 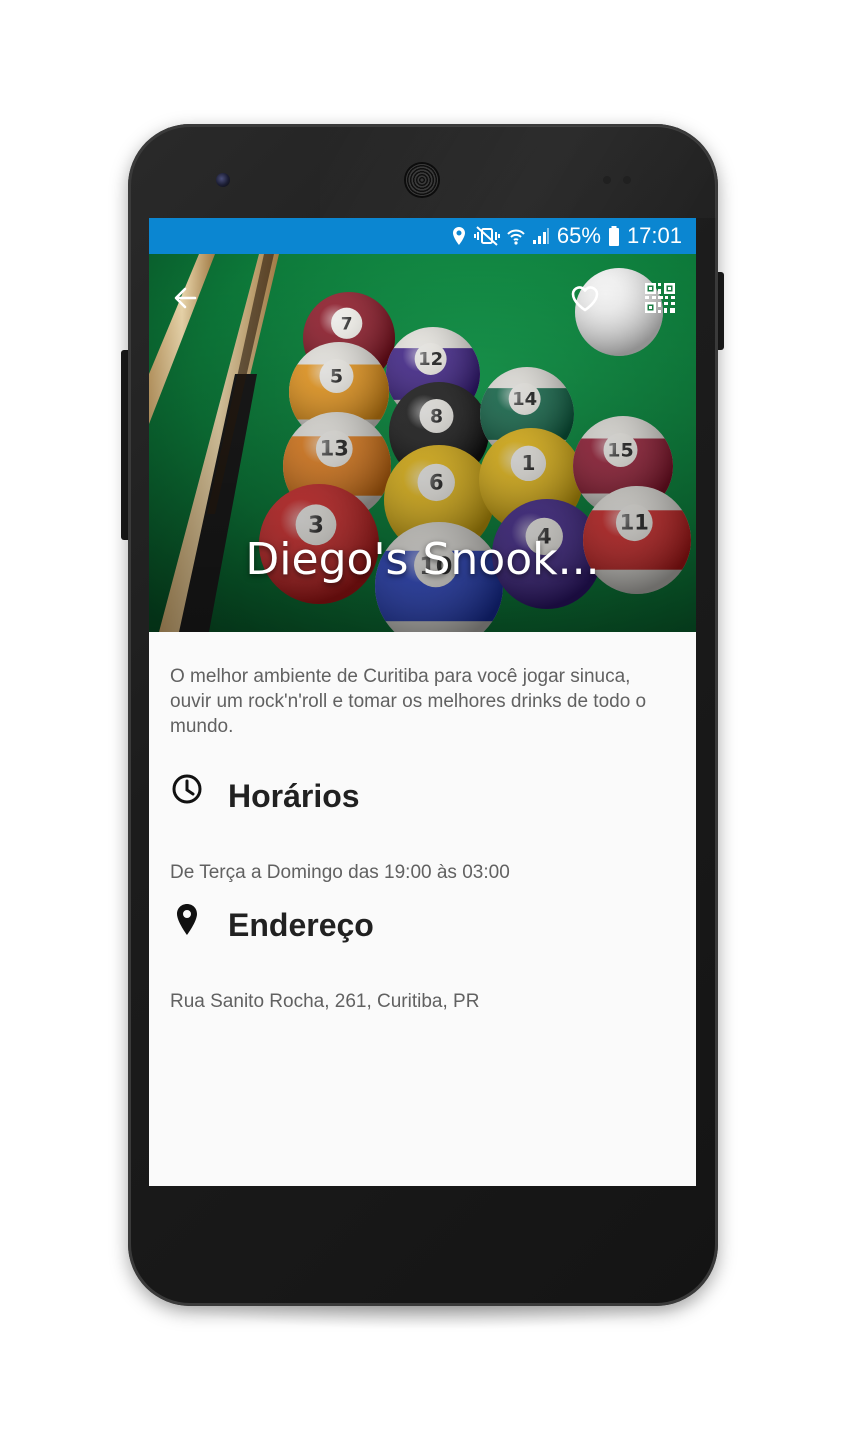 I want to click on battery-icon, so click(x=614, y=236).